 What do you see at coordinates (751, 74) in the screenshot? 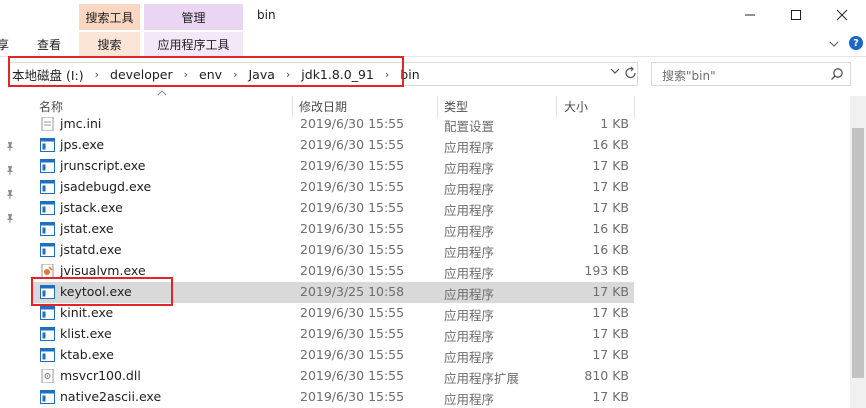
I see `search-input: 搜索"bin"` at bounding box center [751, 74].